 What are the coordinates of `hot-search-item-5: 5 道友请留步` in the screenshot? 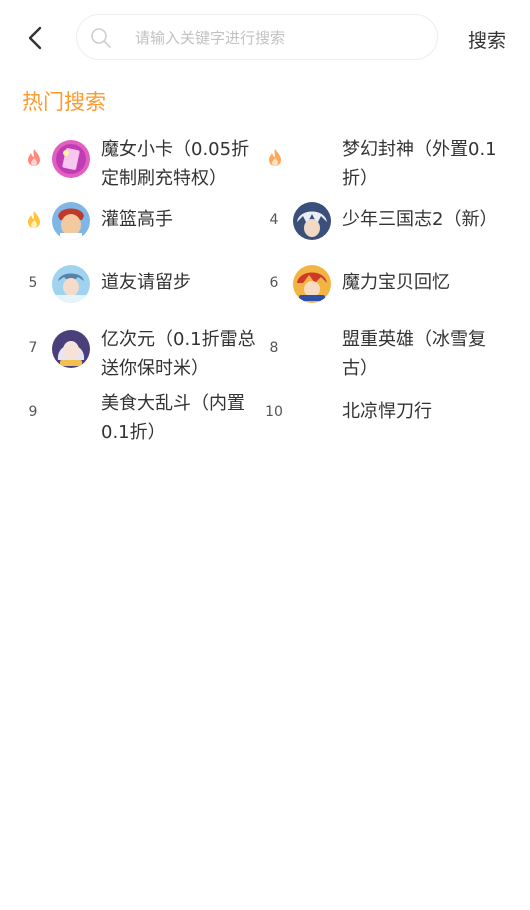 It's located at (152, 283).